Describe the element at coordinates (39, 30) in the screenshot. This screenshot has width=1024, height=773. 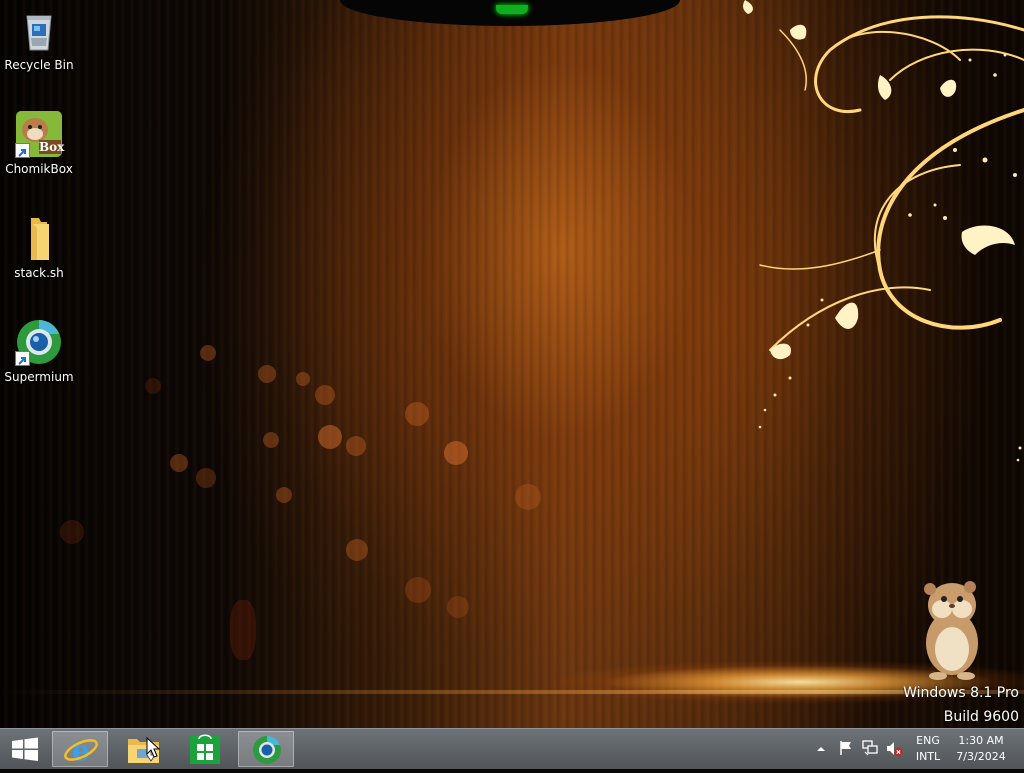
I see `recycle-bin-icon` at that location.